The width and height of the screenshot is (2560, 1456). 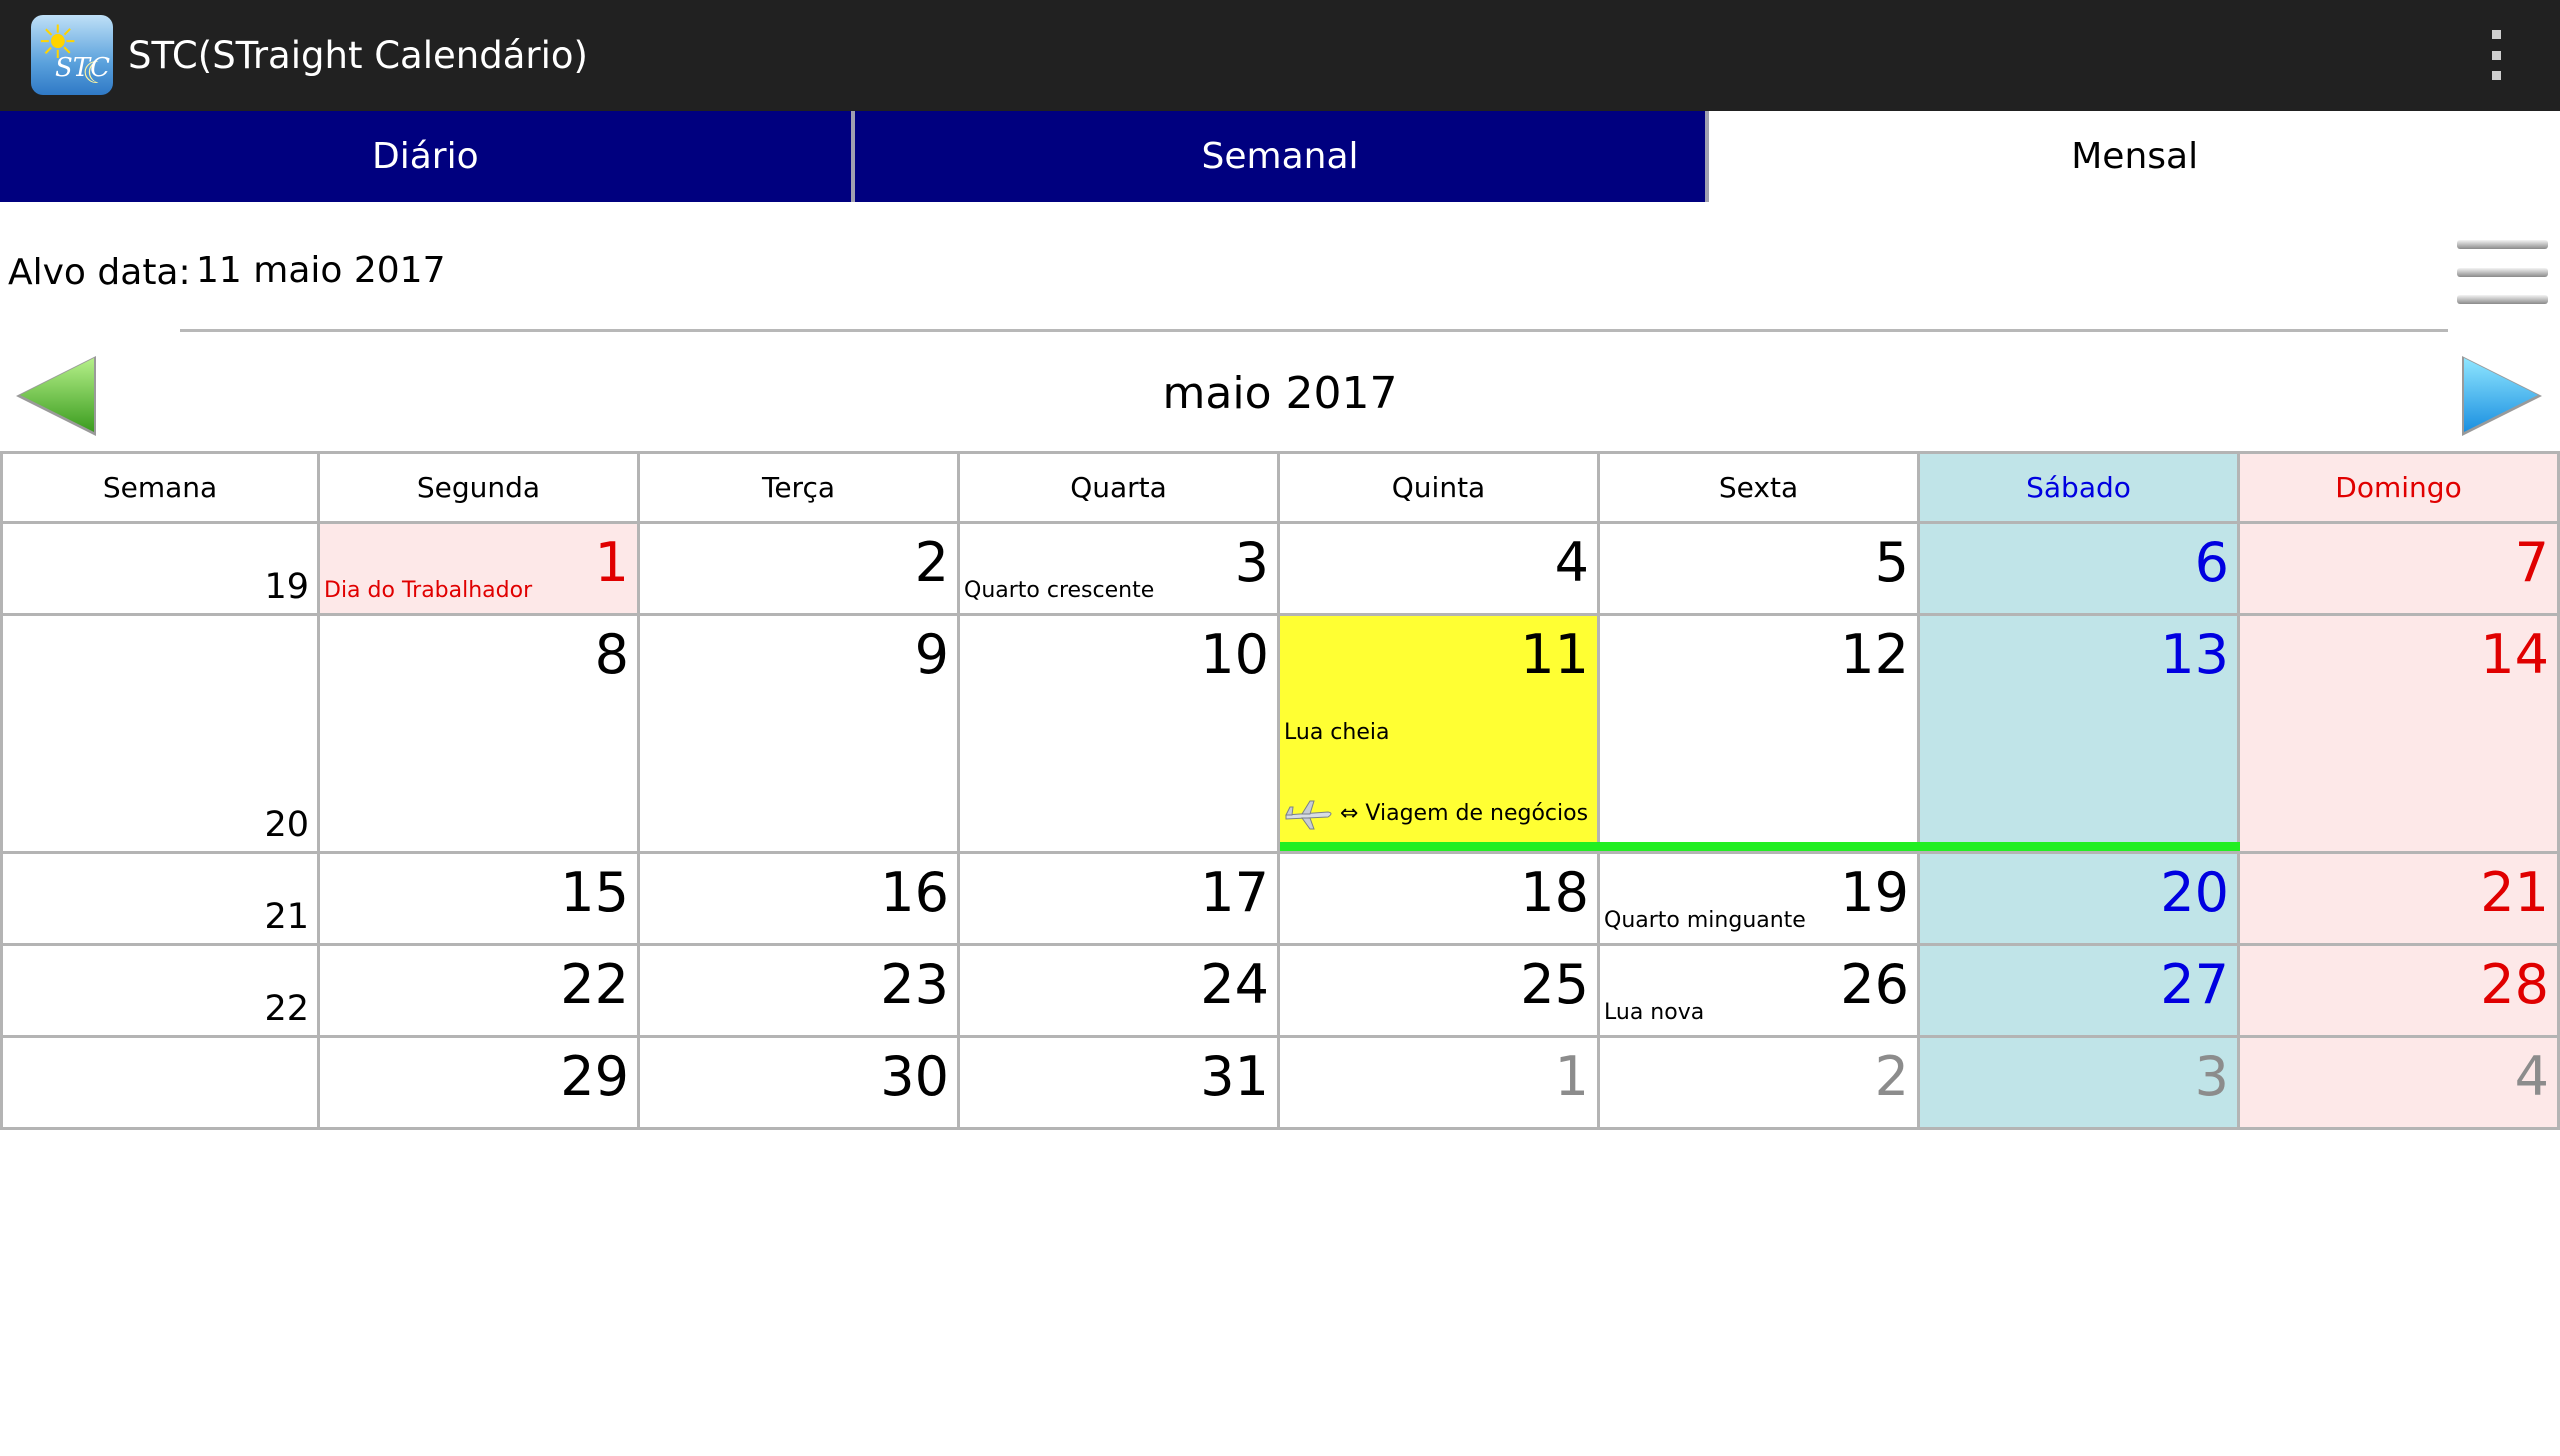 What do you see at coordinates (2080, 487) in the screenshot?
I see `weekday-header-sat: Sábado` at bounding box center [2080, 487].